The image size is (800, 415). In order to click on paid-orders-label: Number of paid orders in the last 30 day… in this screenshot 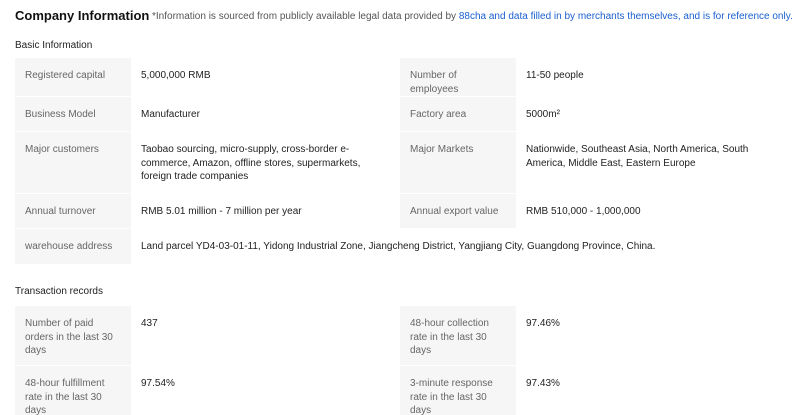, I will do `click(73, 336)`.